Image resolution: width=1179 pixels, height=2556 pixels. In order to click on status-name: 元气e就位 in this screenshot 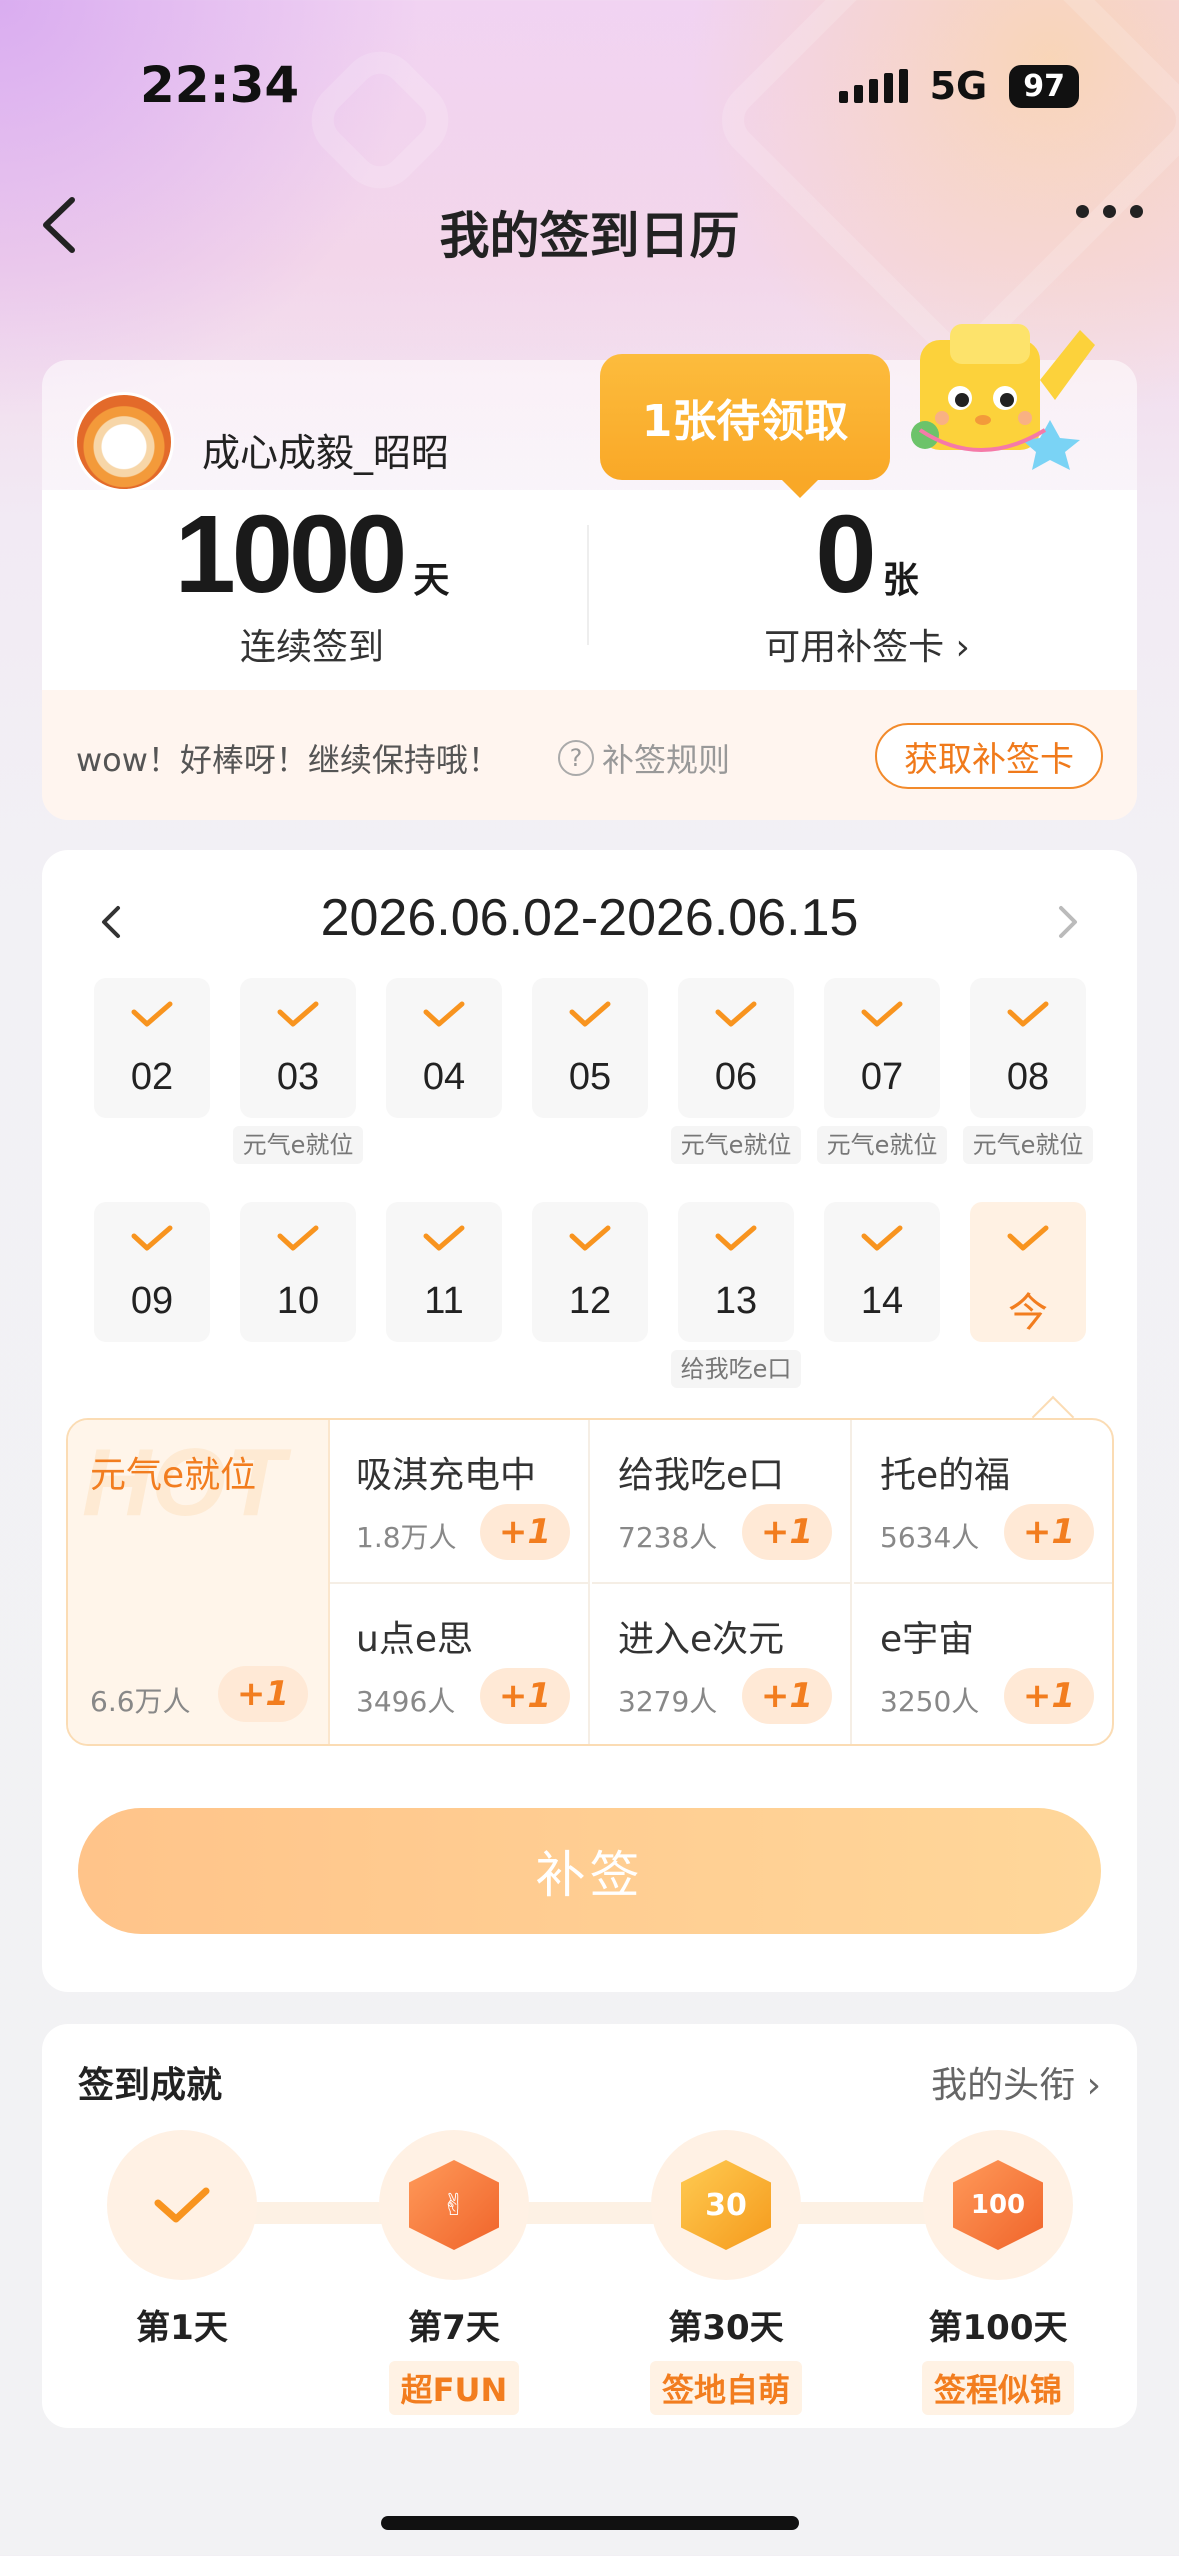, I will do `click(173, 1475)`.